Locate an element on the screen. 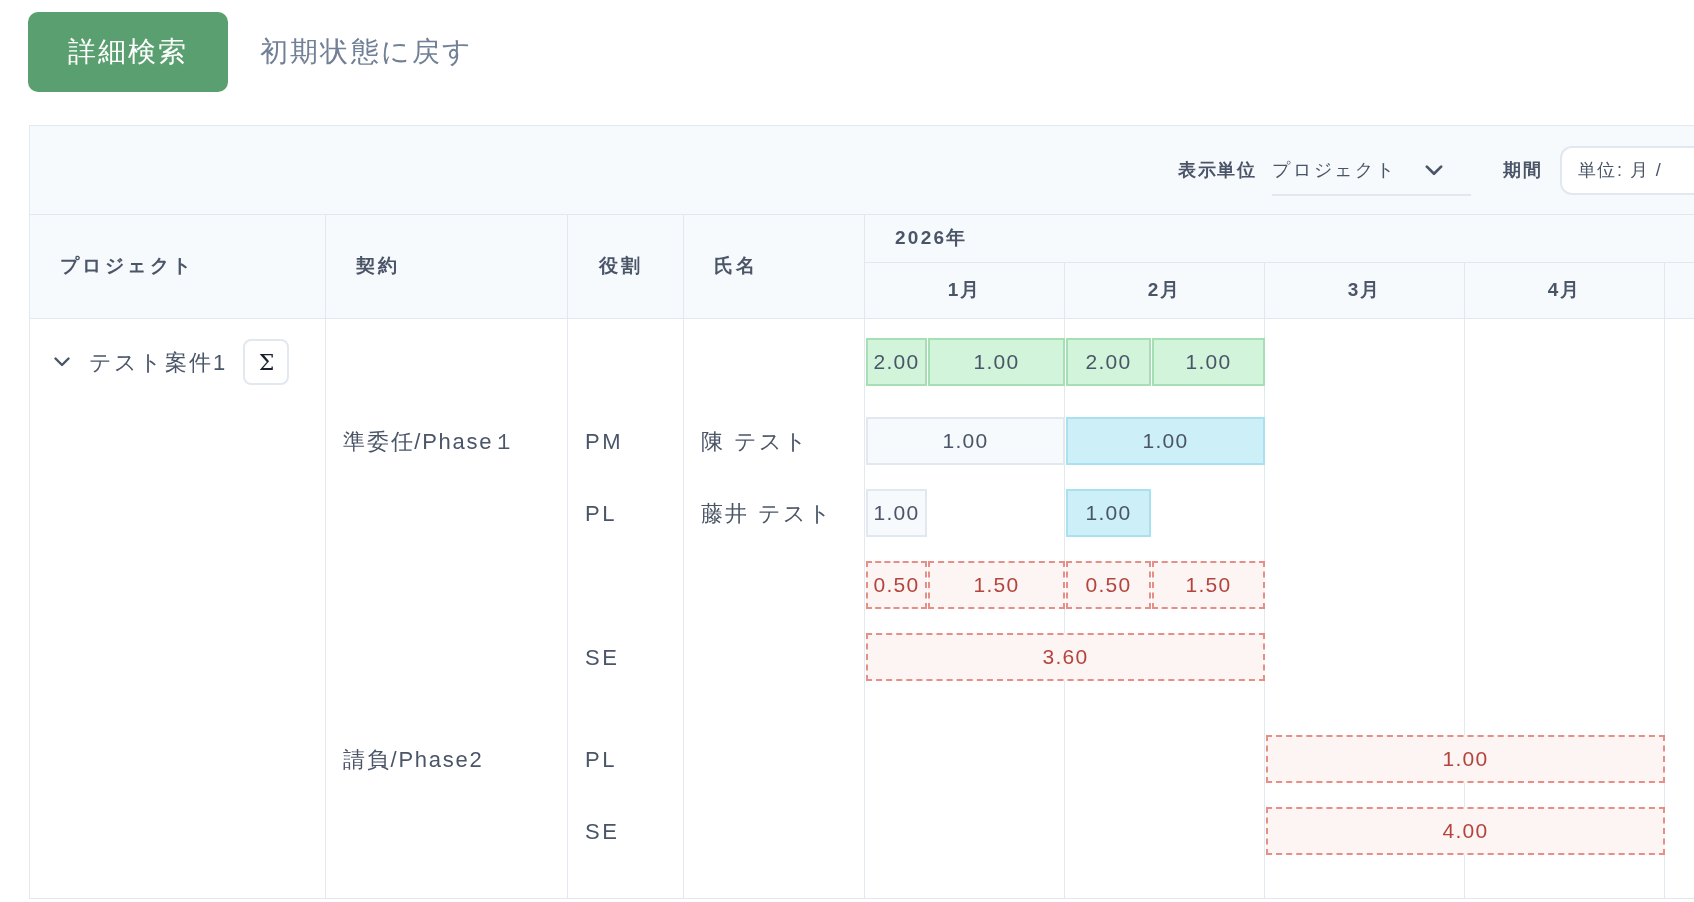 The width and height of the screenshot is (1694, 902). column-header: 氏名 is located at coordinates (736, 266).